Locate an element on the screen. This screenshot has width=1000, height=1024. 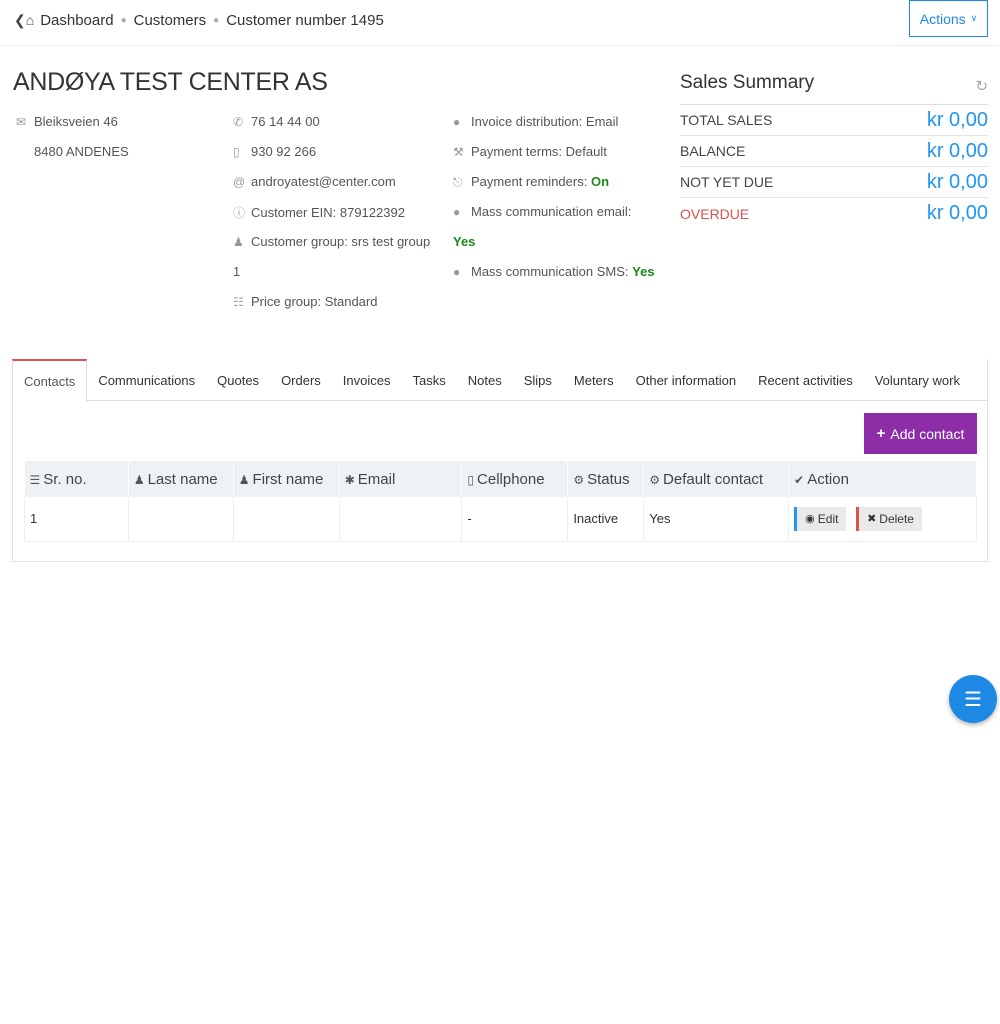
tab-communications: Communications is located at coordinates (146, 380).